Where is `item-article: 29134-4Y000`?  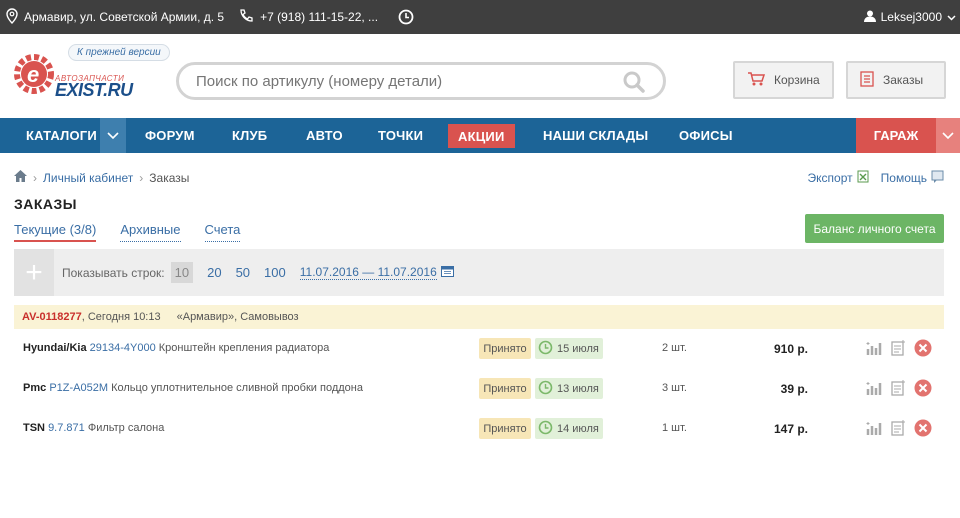 item-article: 29134-4Y000 is located at coordinates (123, 348).